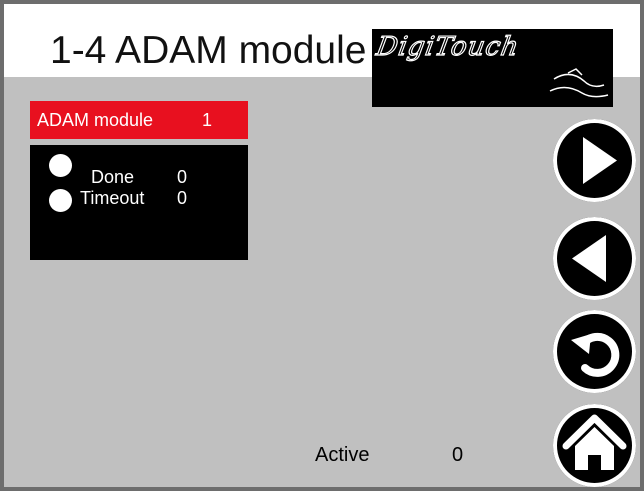 This screenshot has height=491, width=644. Describe the element at coordinates (60, 200) in the screenshot. I see `timeout-indicator-icon` at that location.